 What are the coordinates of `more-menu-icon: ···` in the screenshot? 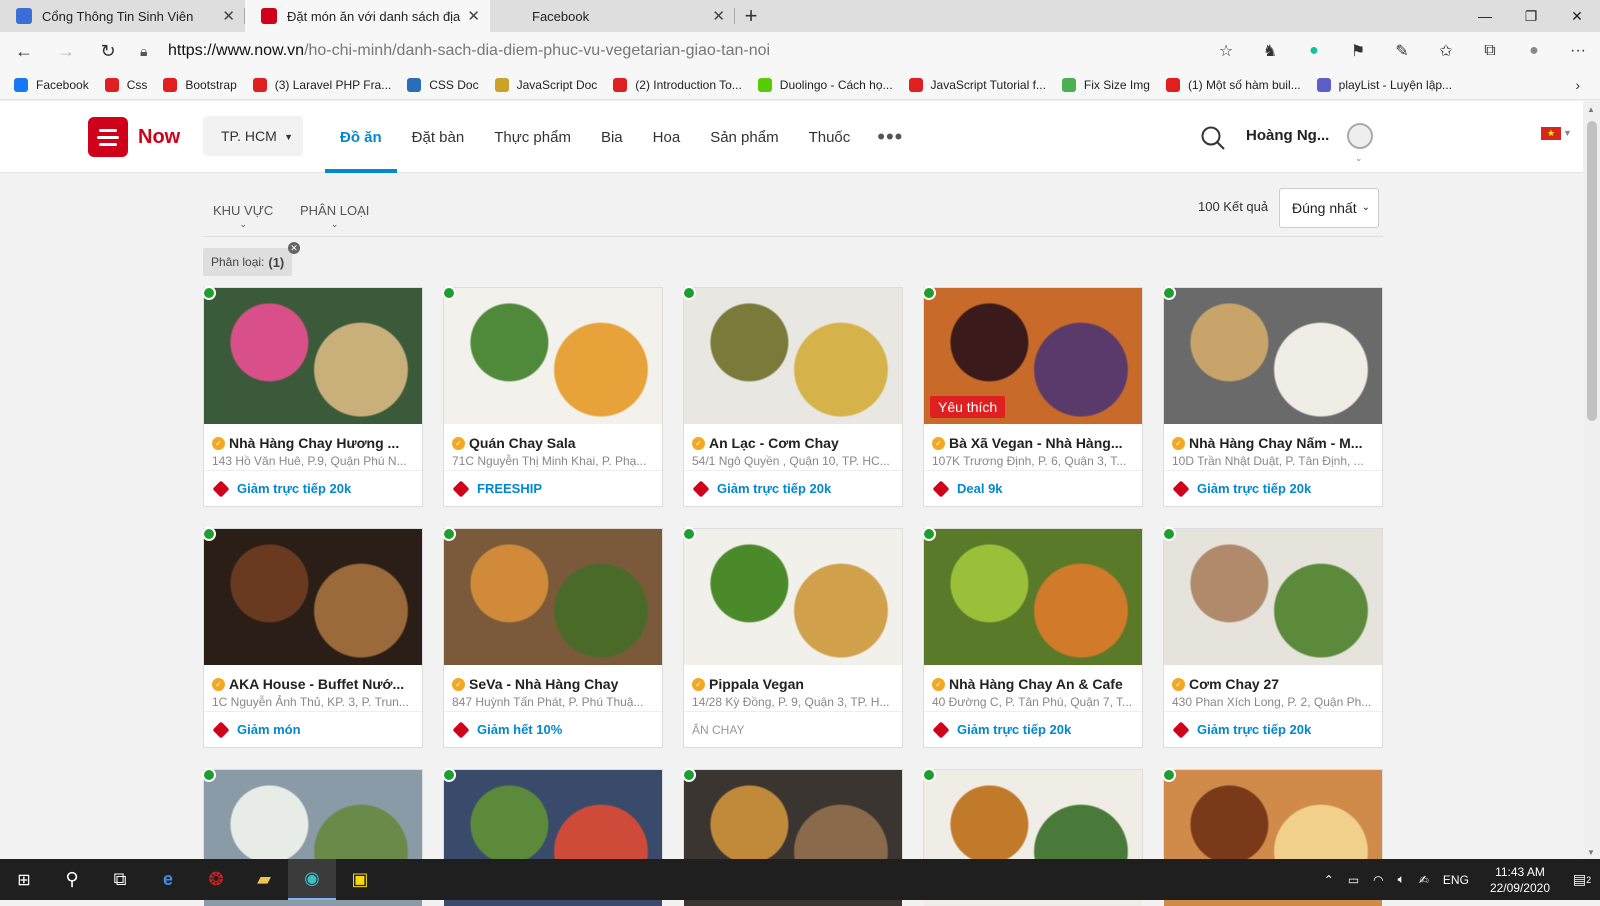 It's located at (1578, 51).